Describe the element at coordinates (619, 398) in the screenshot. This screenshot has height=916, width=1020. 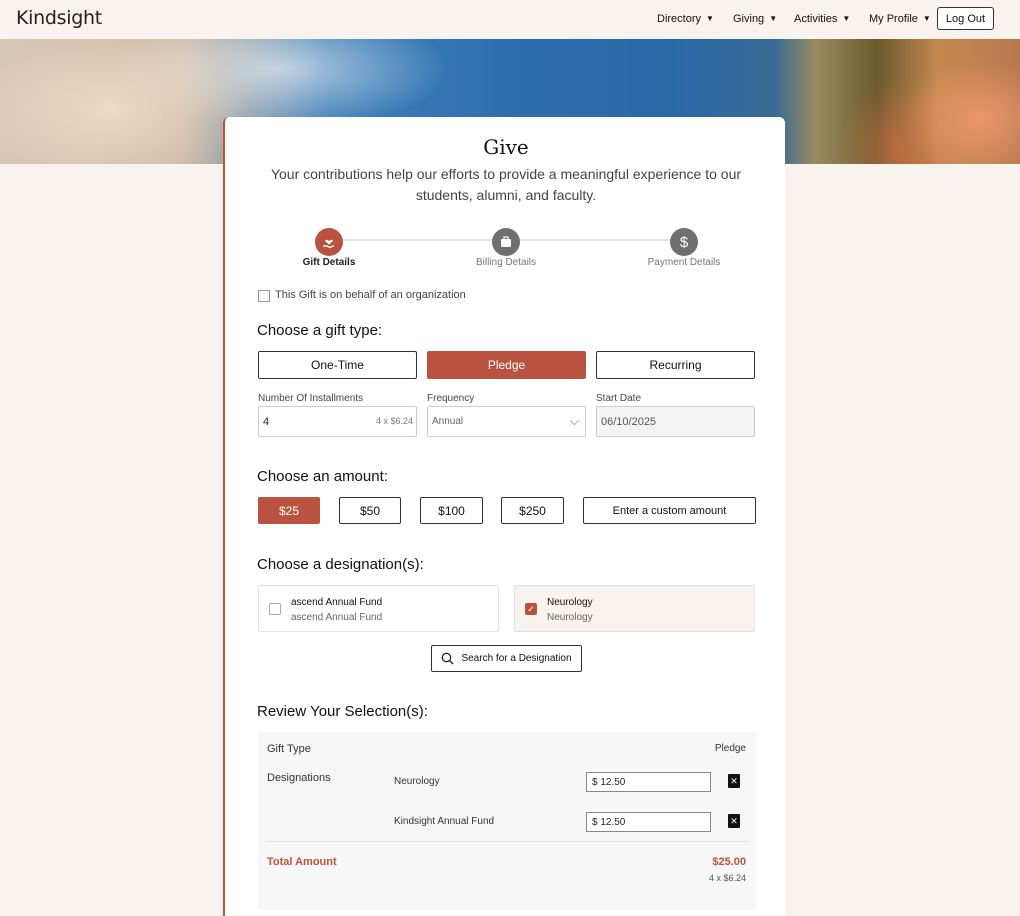
I see `start-date-label: Start Date` at that location.